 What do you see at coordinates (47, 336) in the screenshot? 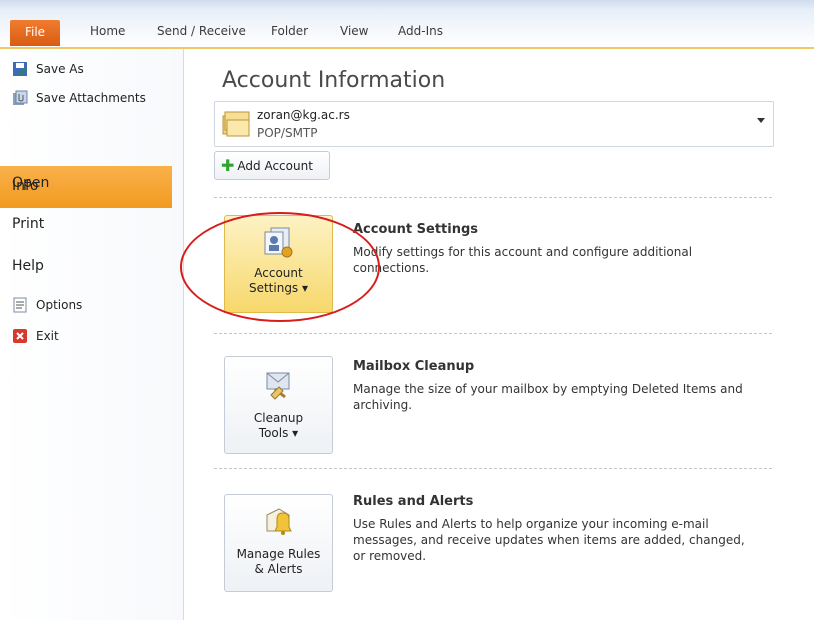
I see `nav-exit-label: Exit` at bounding box center [47, 336].